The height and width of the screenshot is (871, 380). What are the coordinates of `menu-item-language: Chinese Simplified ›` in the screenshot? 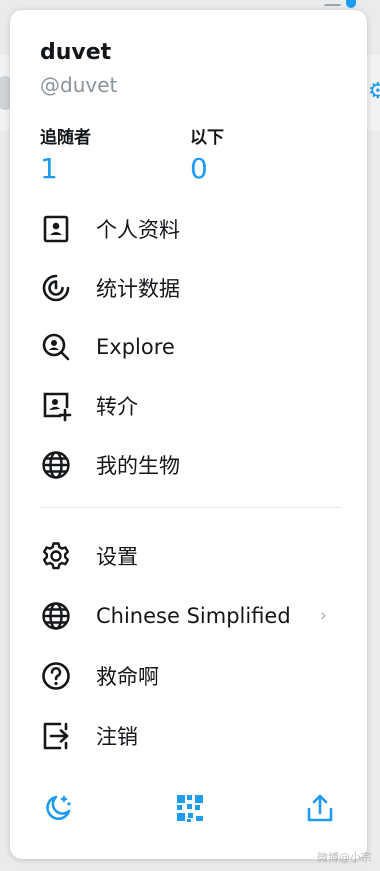 It's located at (190, 616).